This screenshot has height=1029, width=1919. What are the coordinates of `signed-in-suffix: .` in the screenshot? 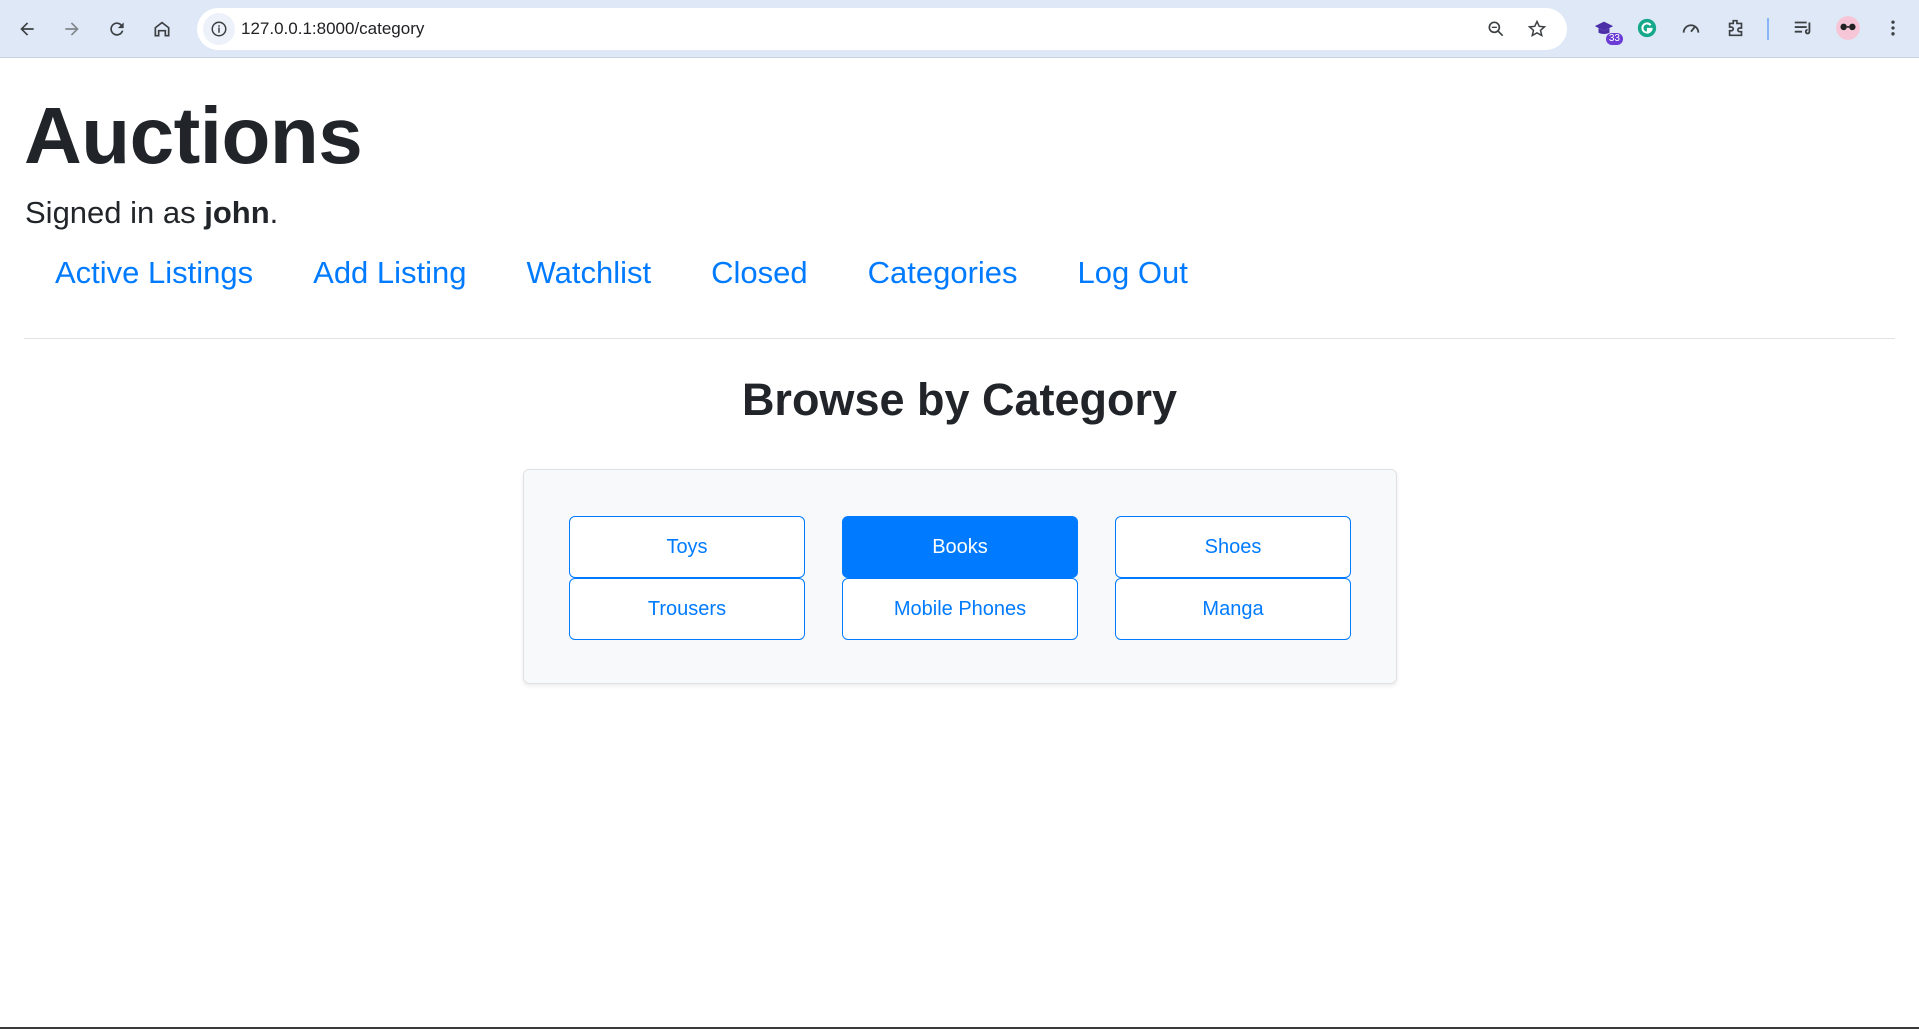 It's located at (274, 212).